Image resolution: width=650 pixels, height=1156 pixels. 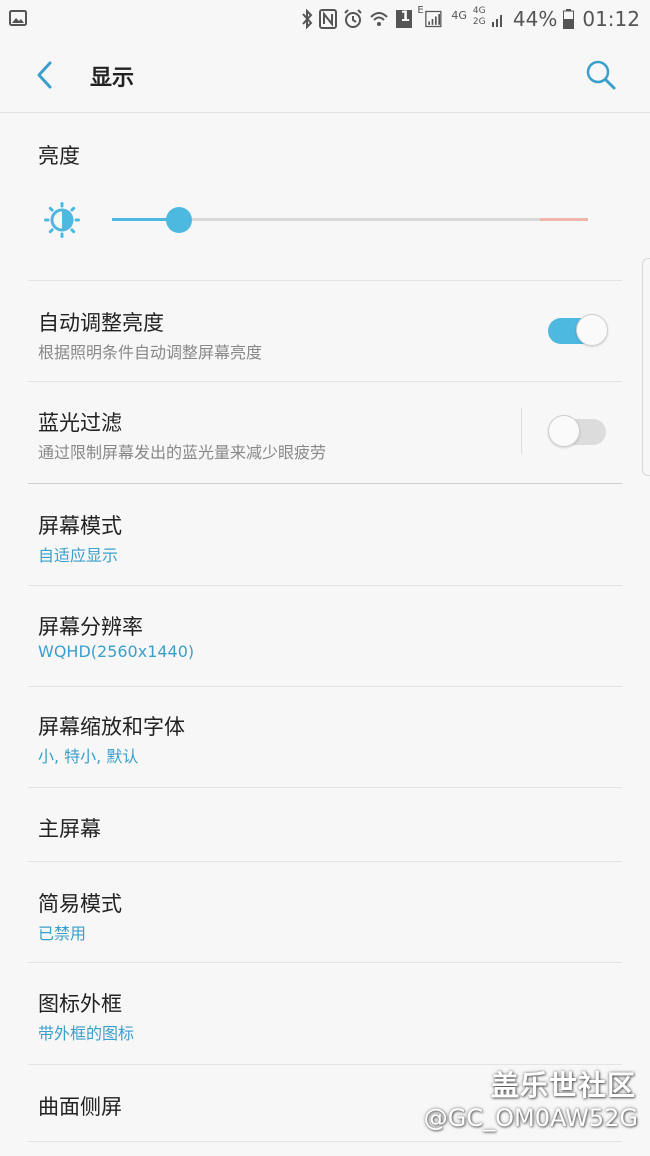 I want to click on vertical-separator, so click(x=521, y=431).